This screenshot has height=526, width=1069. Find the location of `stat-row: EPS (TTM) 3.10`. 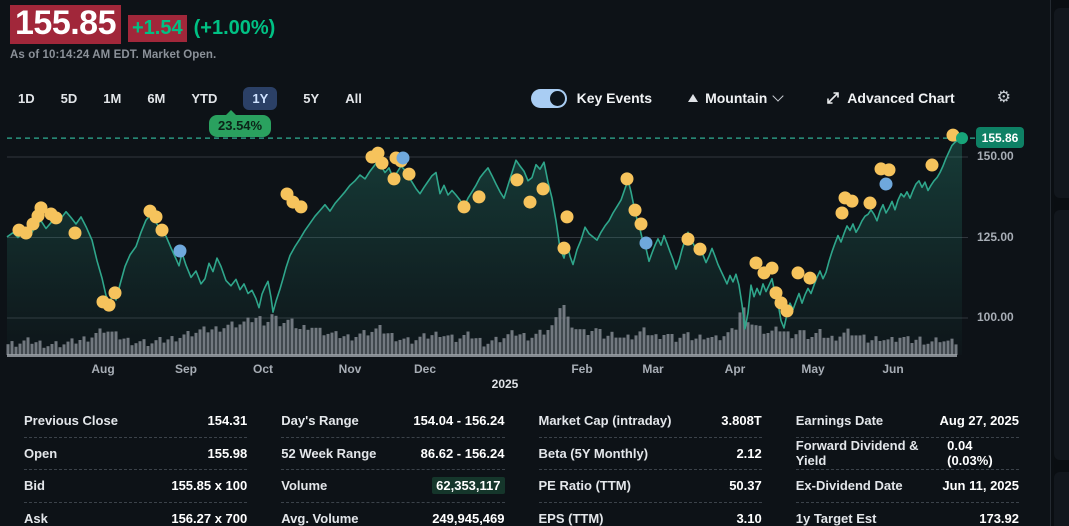

stat-row: EPS (TTM) 3.10 is located at coordinates (650, 514).